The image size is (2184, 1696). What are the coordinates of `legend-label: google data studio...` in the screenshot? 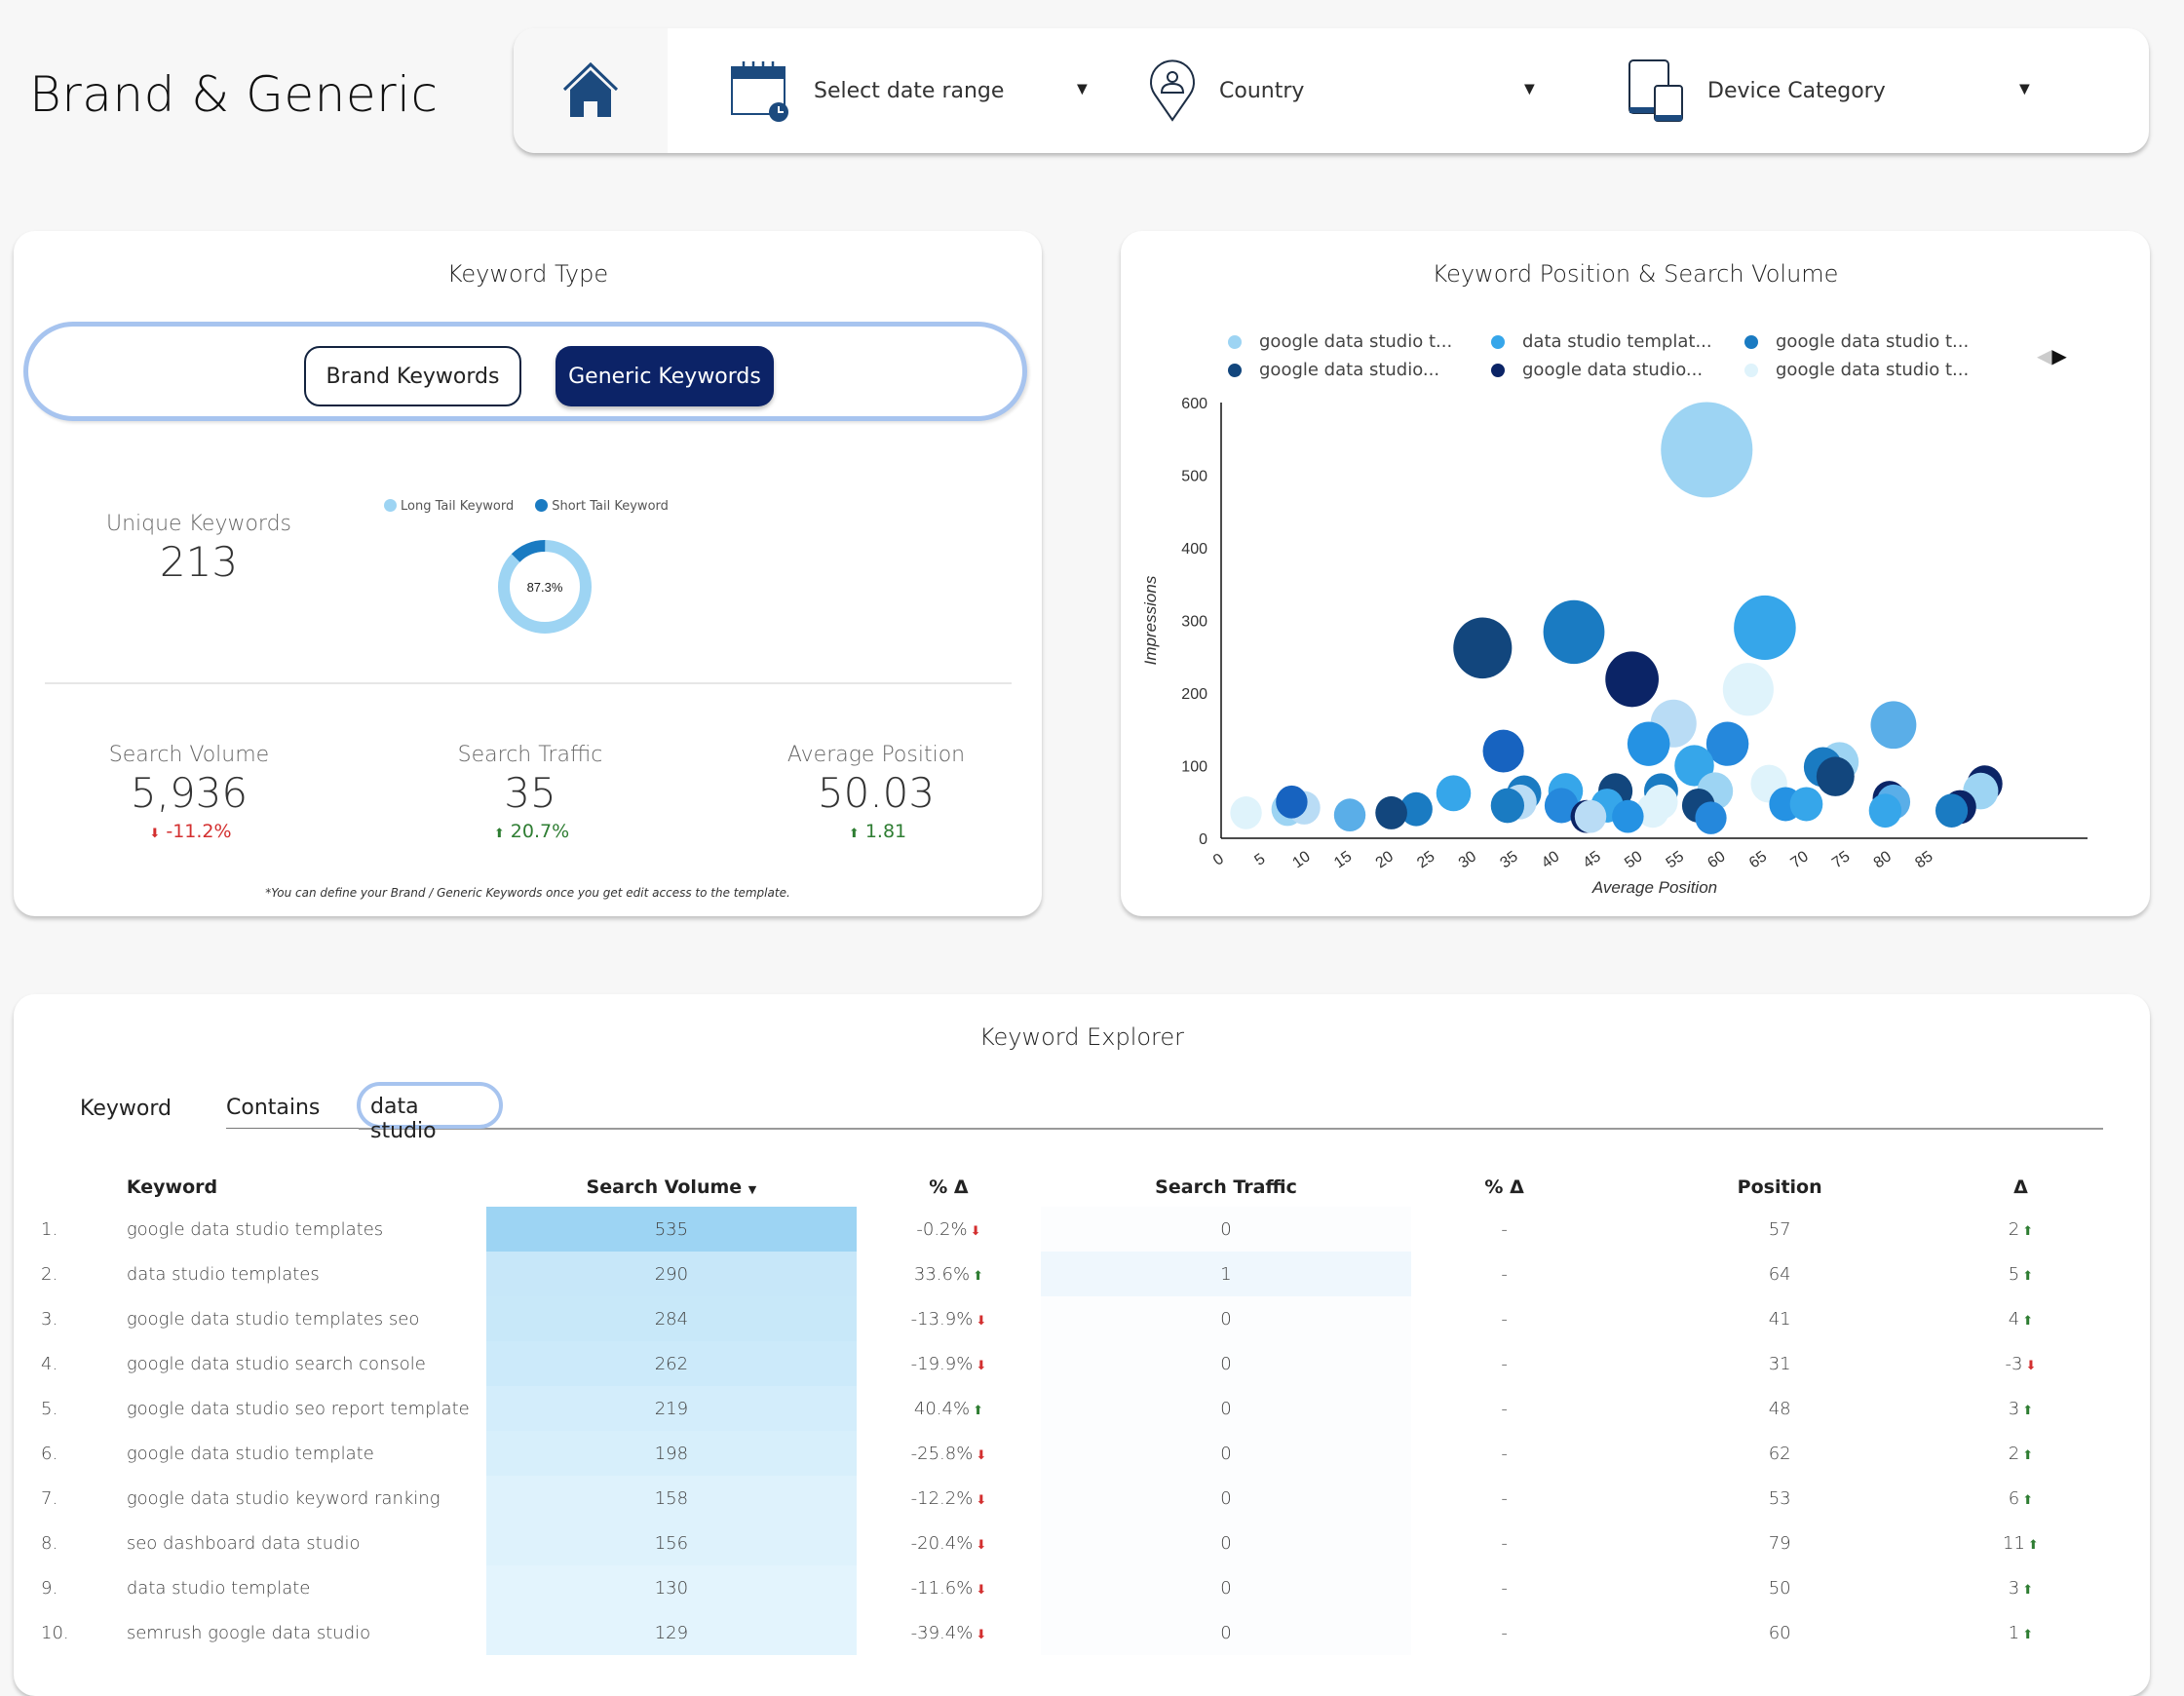 It's located at (1613, 370).